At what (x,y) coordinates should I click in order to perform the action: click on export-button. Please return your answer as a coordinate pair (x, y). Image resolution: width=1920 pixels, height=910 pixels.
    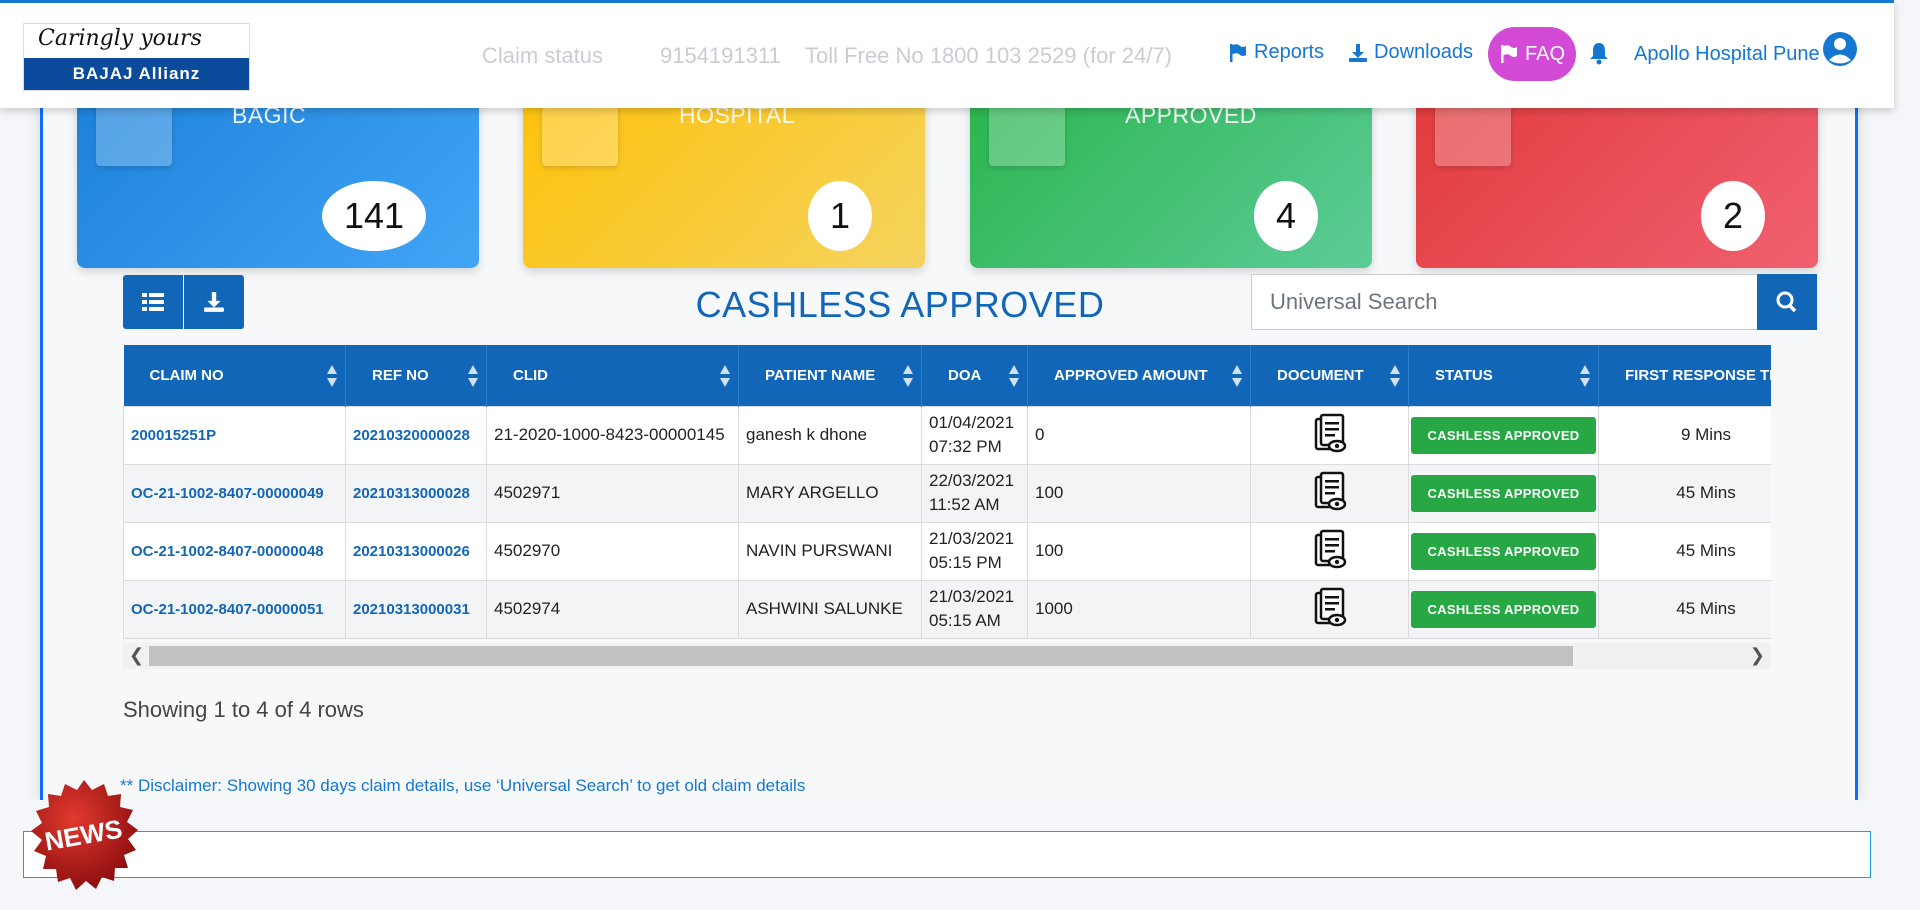
    Looking at the image, I should click on (214, 302).